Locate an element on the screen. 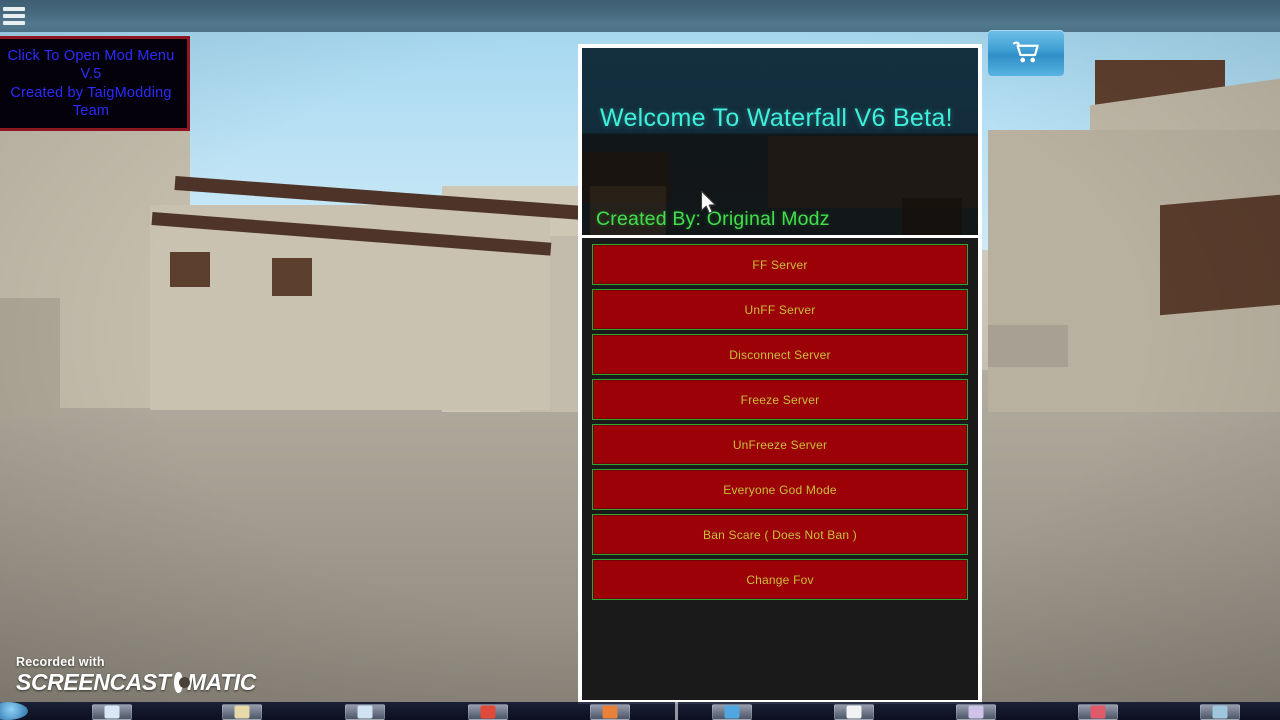  foreground-right-block is located at coordinates (1028, 346).